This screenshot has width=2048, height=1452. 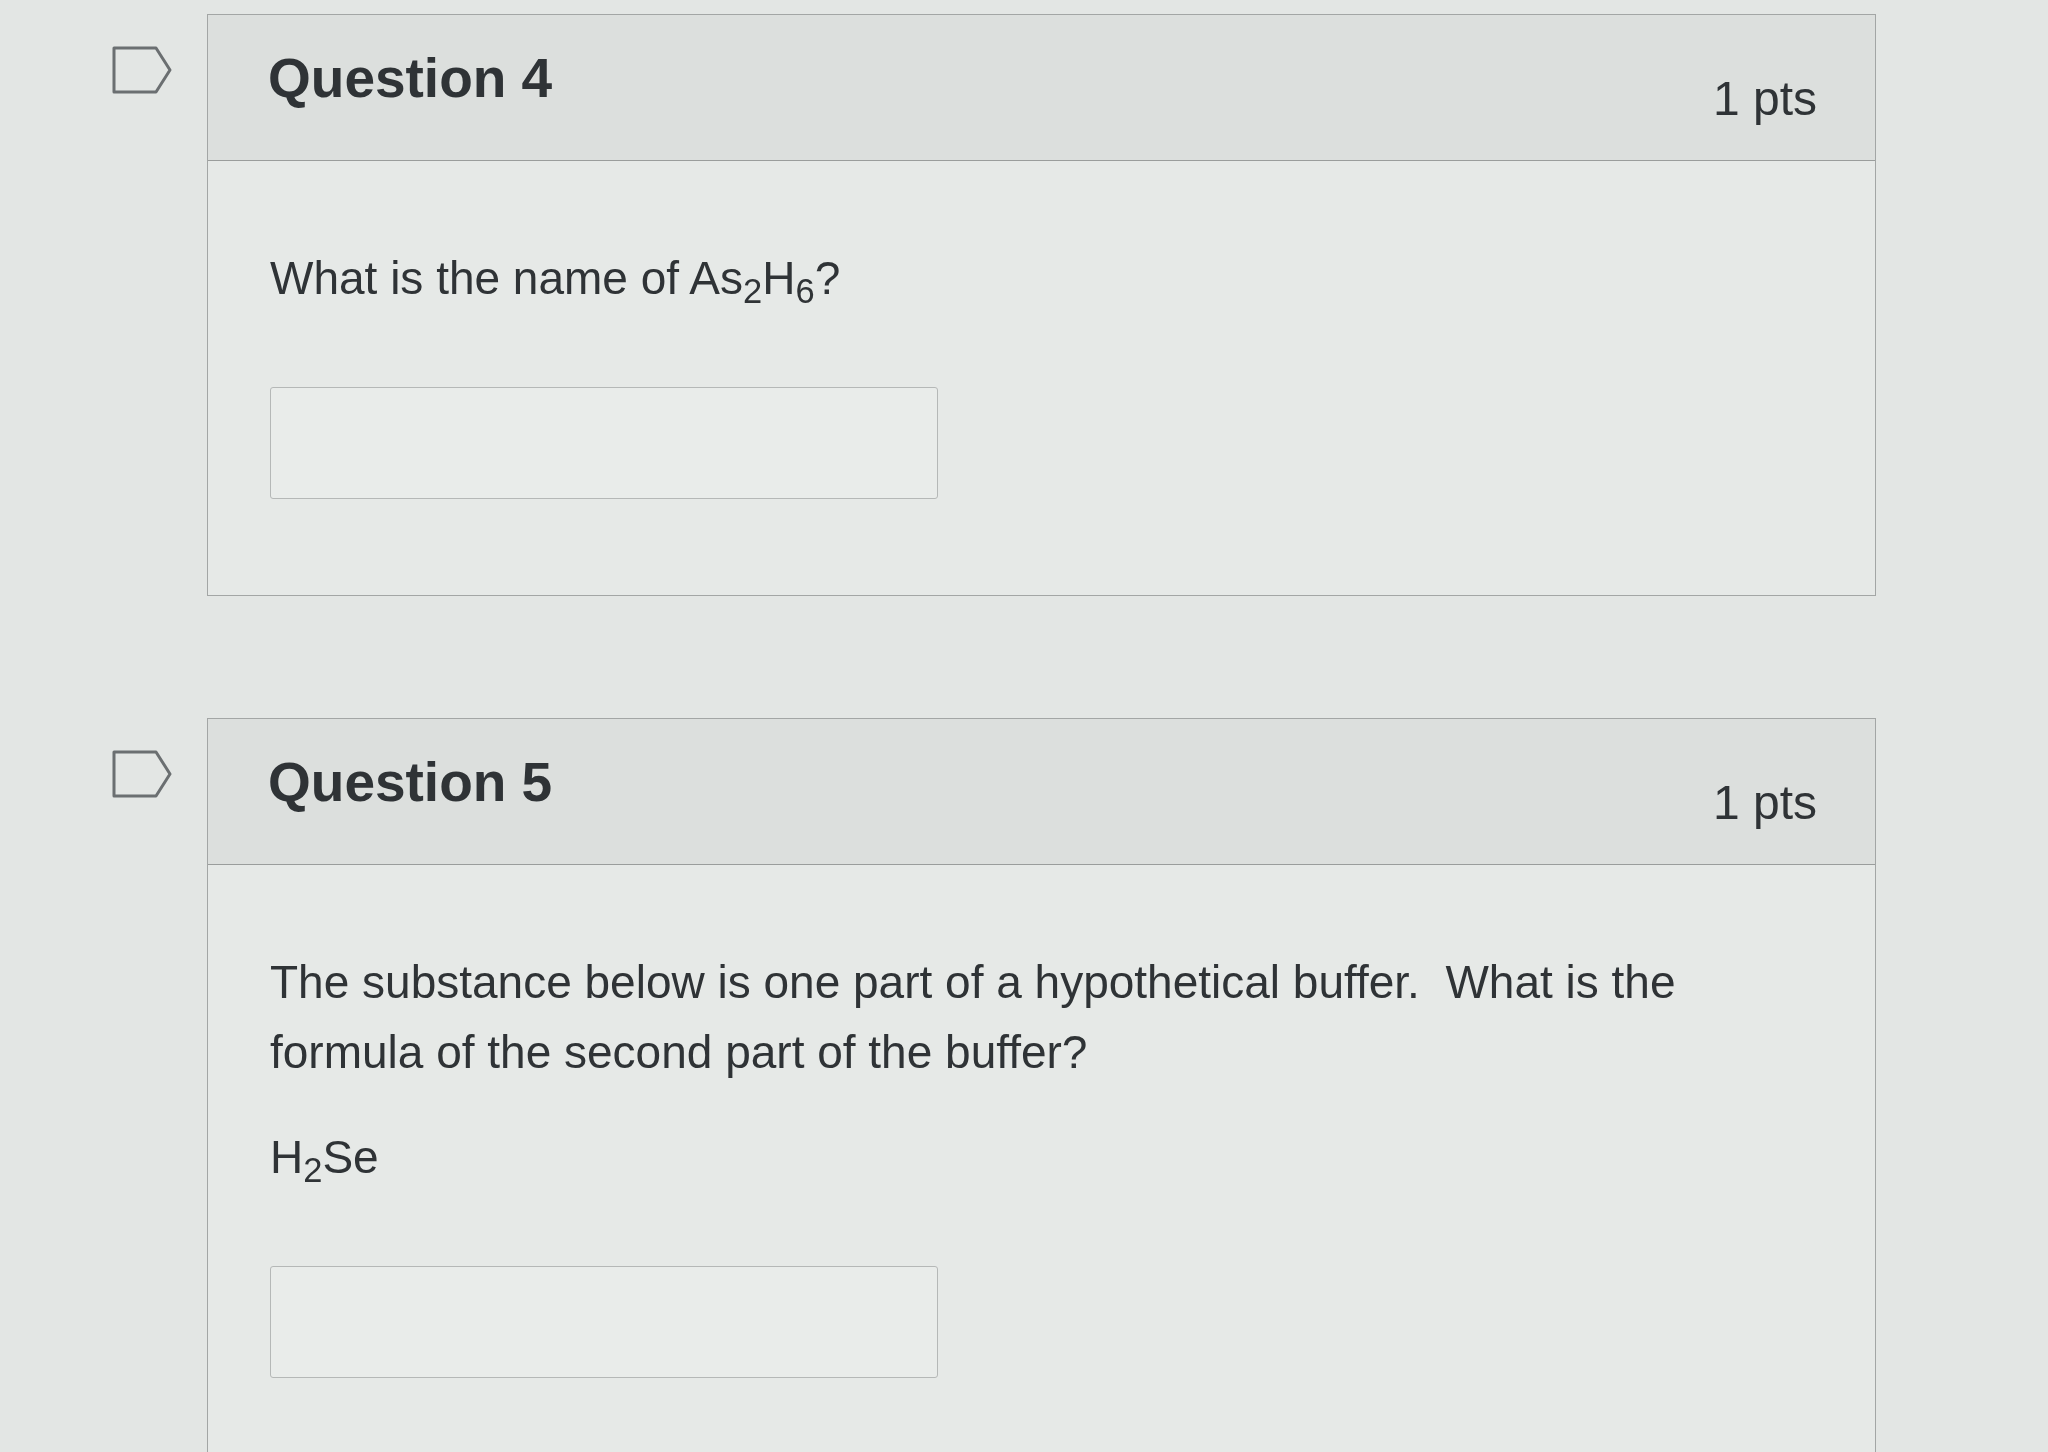 What do you see at coordinates (410, 782) in the screenshot?
I see `question-title: Question 5` at bounding box center [410, 782].